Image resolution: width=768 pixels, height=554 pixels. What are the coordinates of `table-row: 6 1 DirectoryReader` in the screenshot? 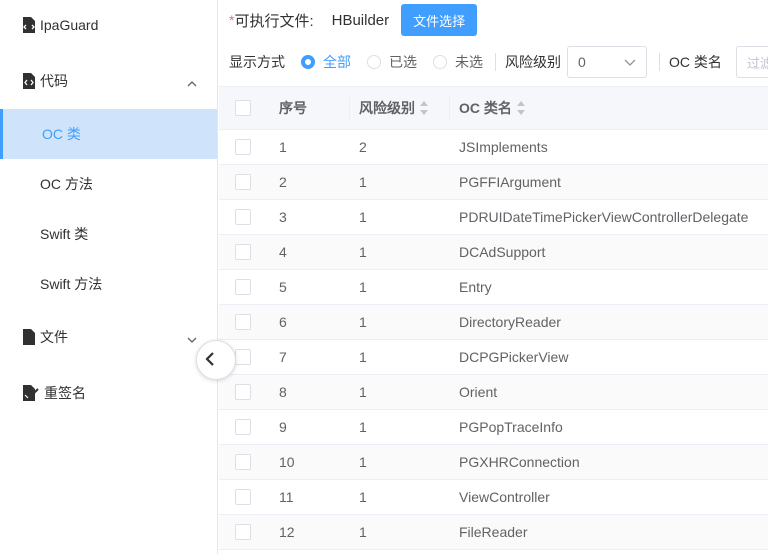 It's located at (493, 322).